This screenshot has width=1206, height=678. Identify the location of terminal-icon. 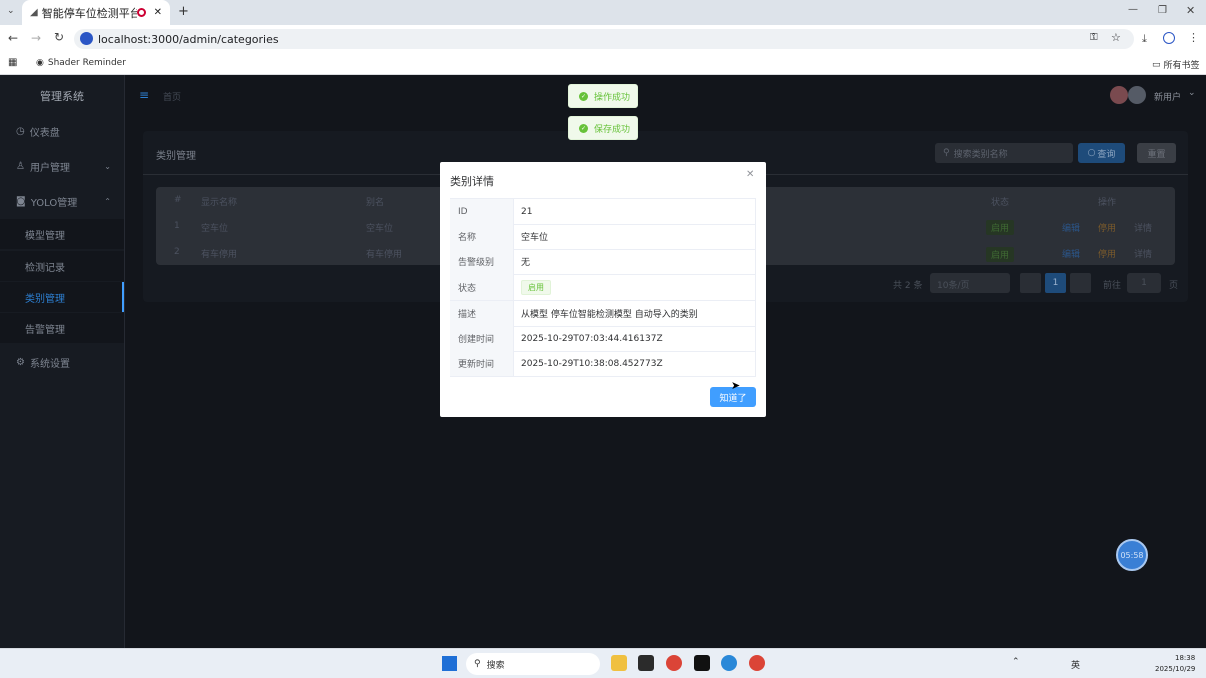
(646, 663).